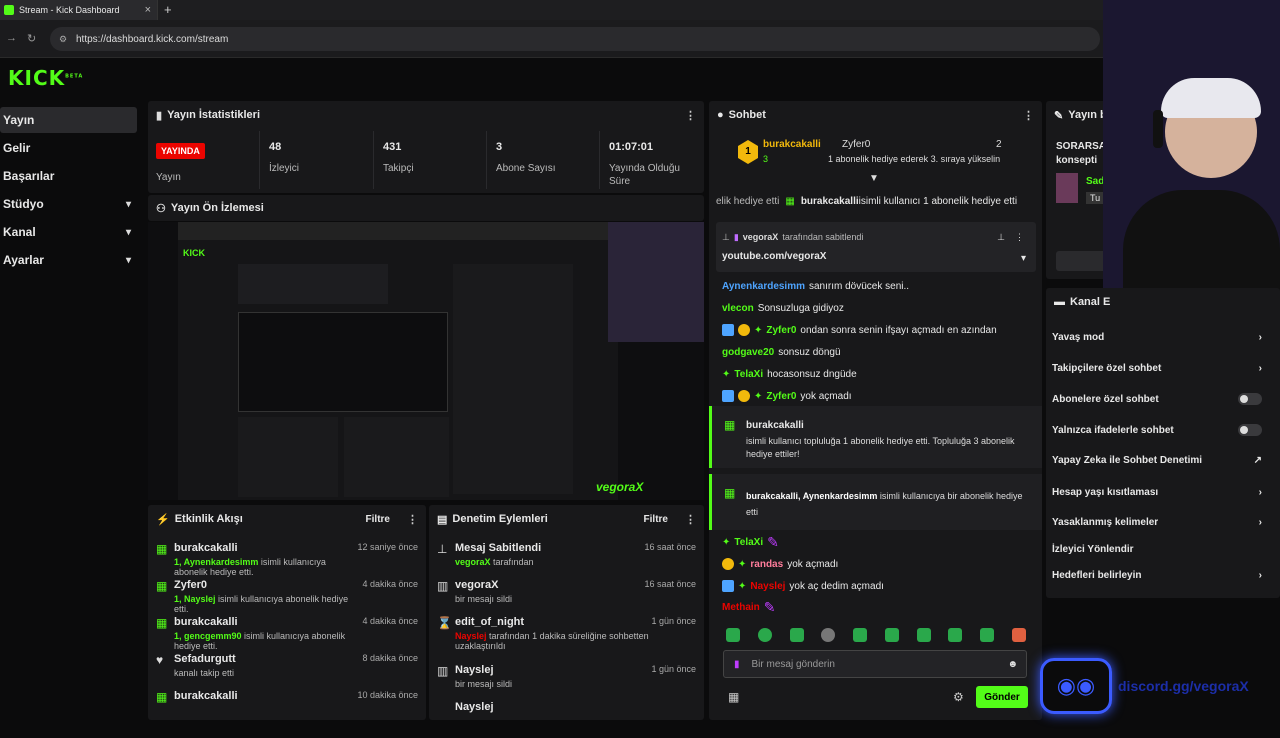  What do you see at coordinates (79, 10) in the screenshot?
I see `browser-tab: Stream - Kick Dashboard ×` at bounding box center [79, 10].